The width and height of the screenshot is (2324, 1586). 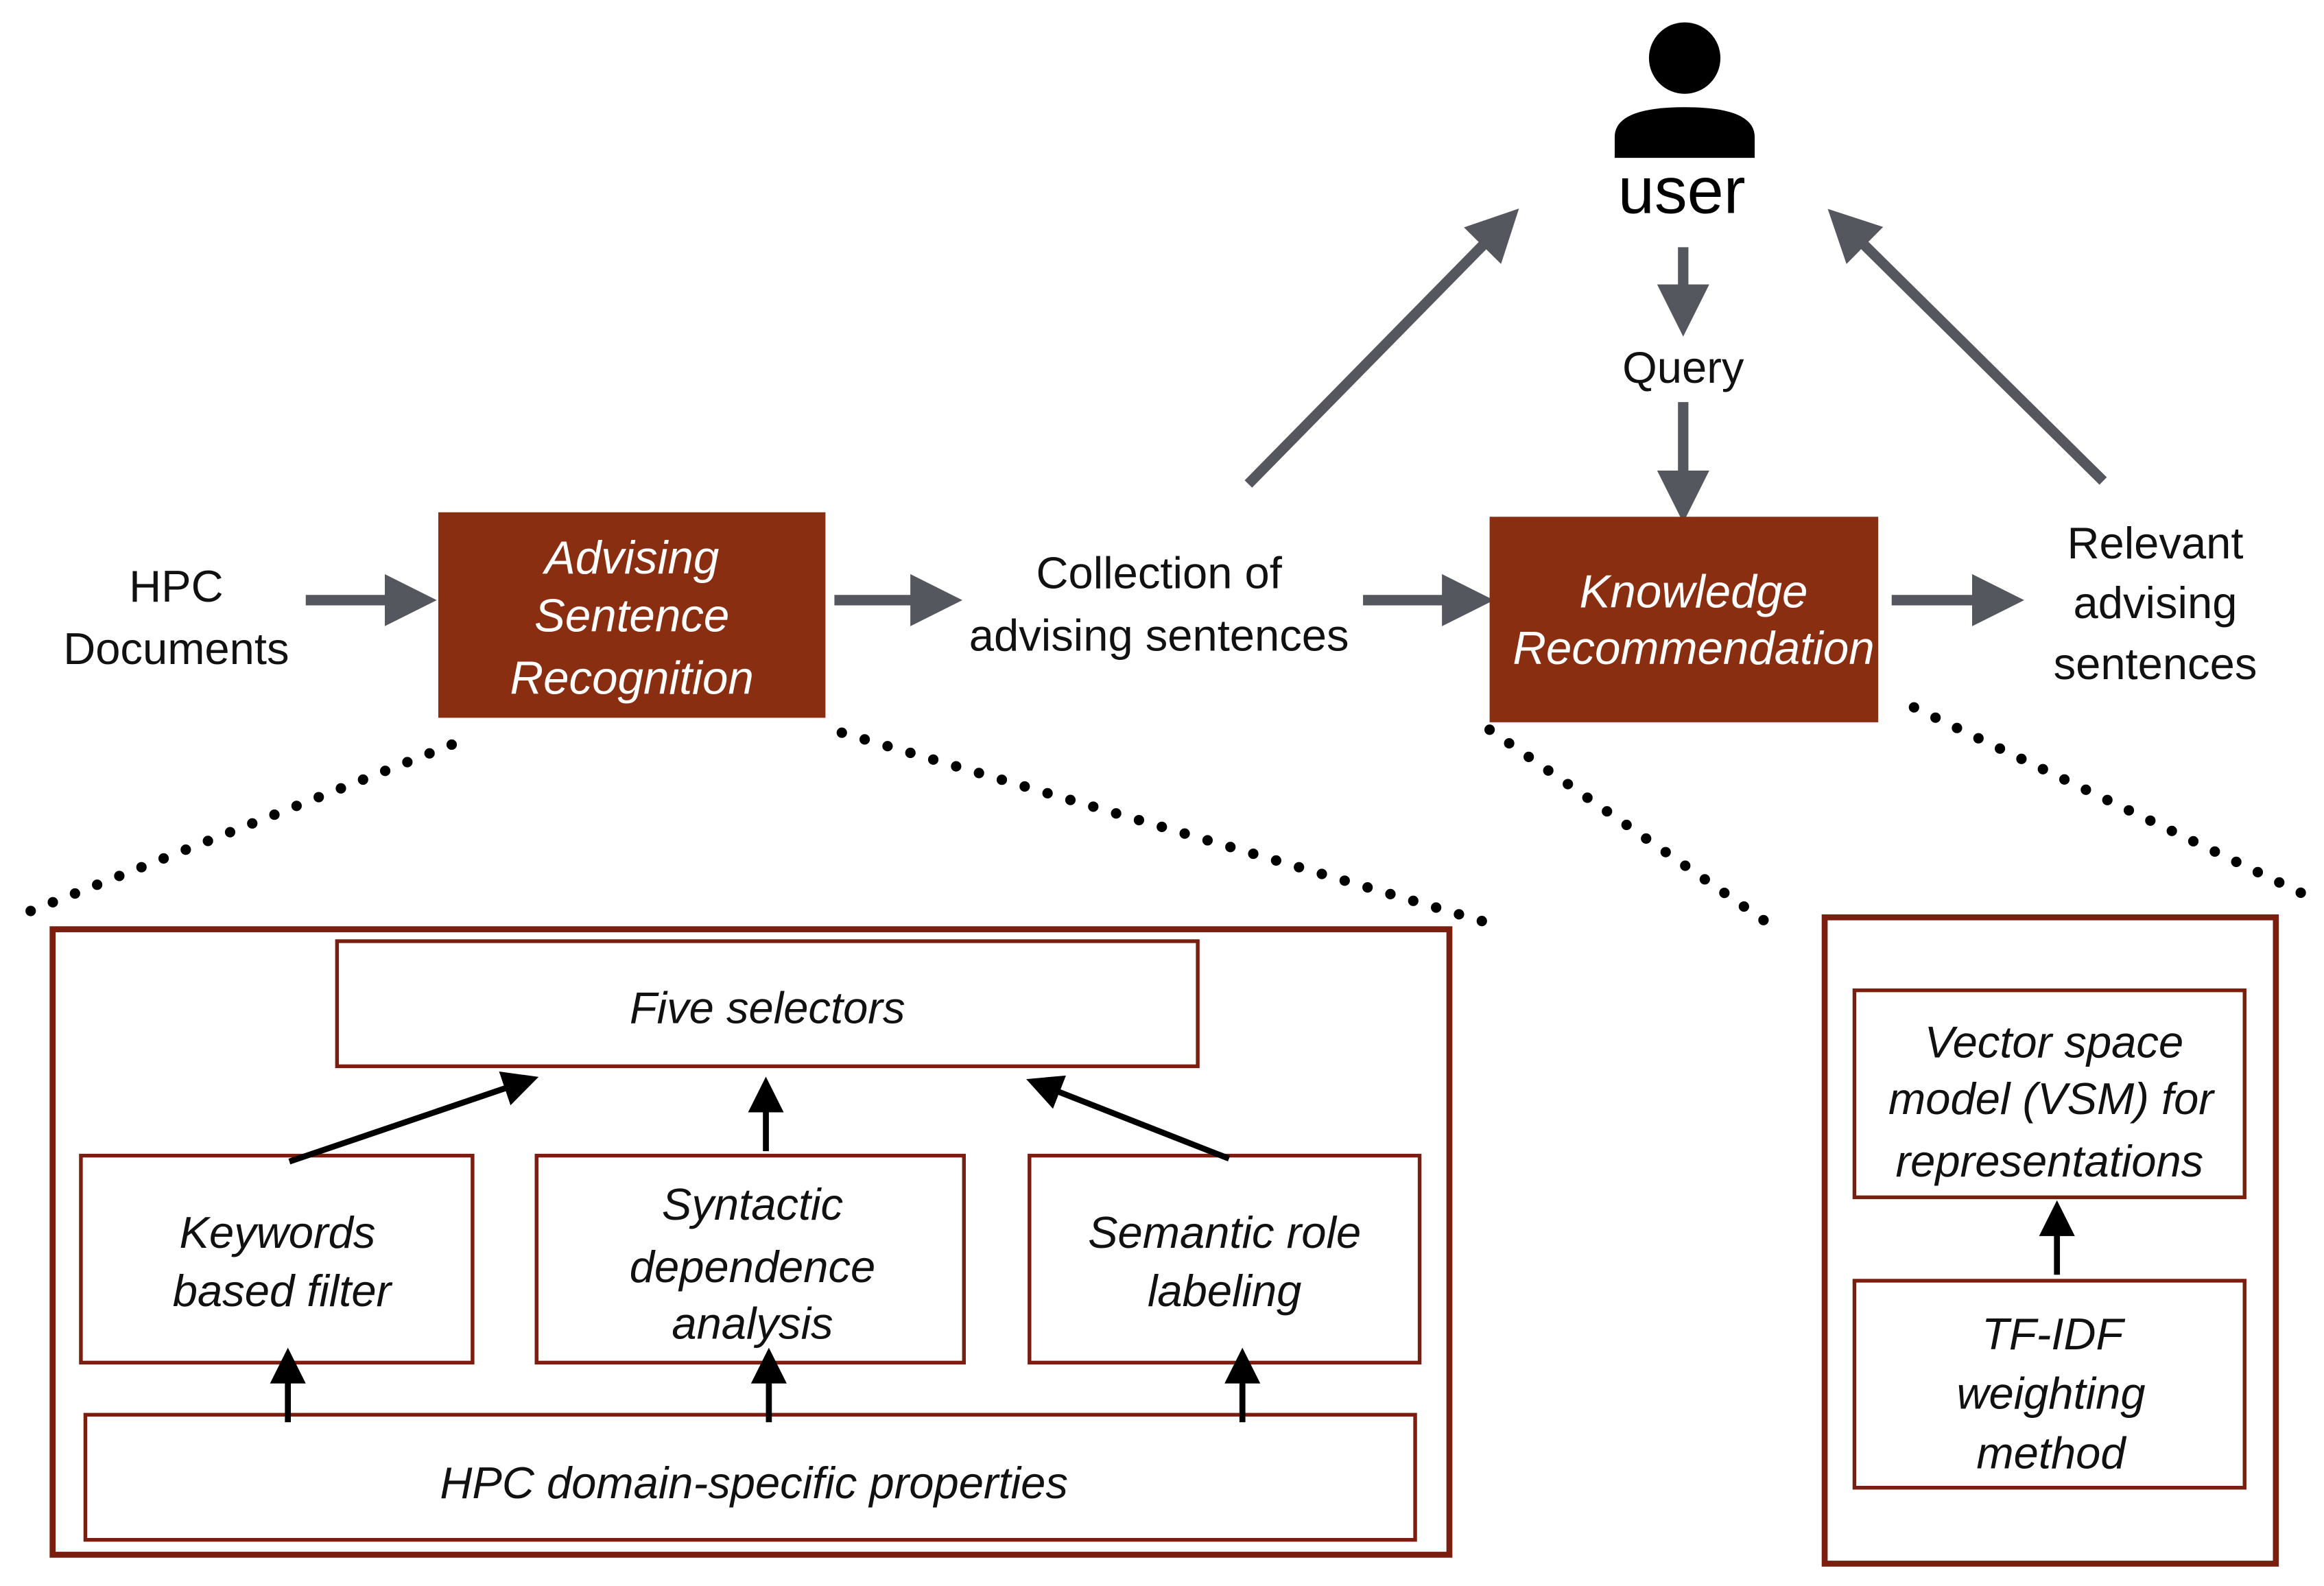 What do you see at coordinates (1683, 367) in the screenshot?
I see `query-label: Query` at bounding box center [1683, 367].